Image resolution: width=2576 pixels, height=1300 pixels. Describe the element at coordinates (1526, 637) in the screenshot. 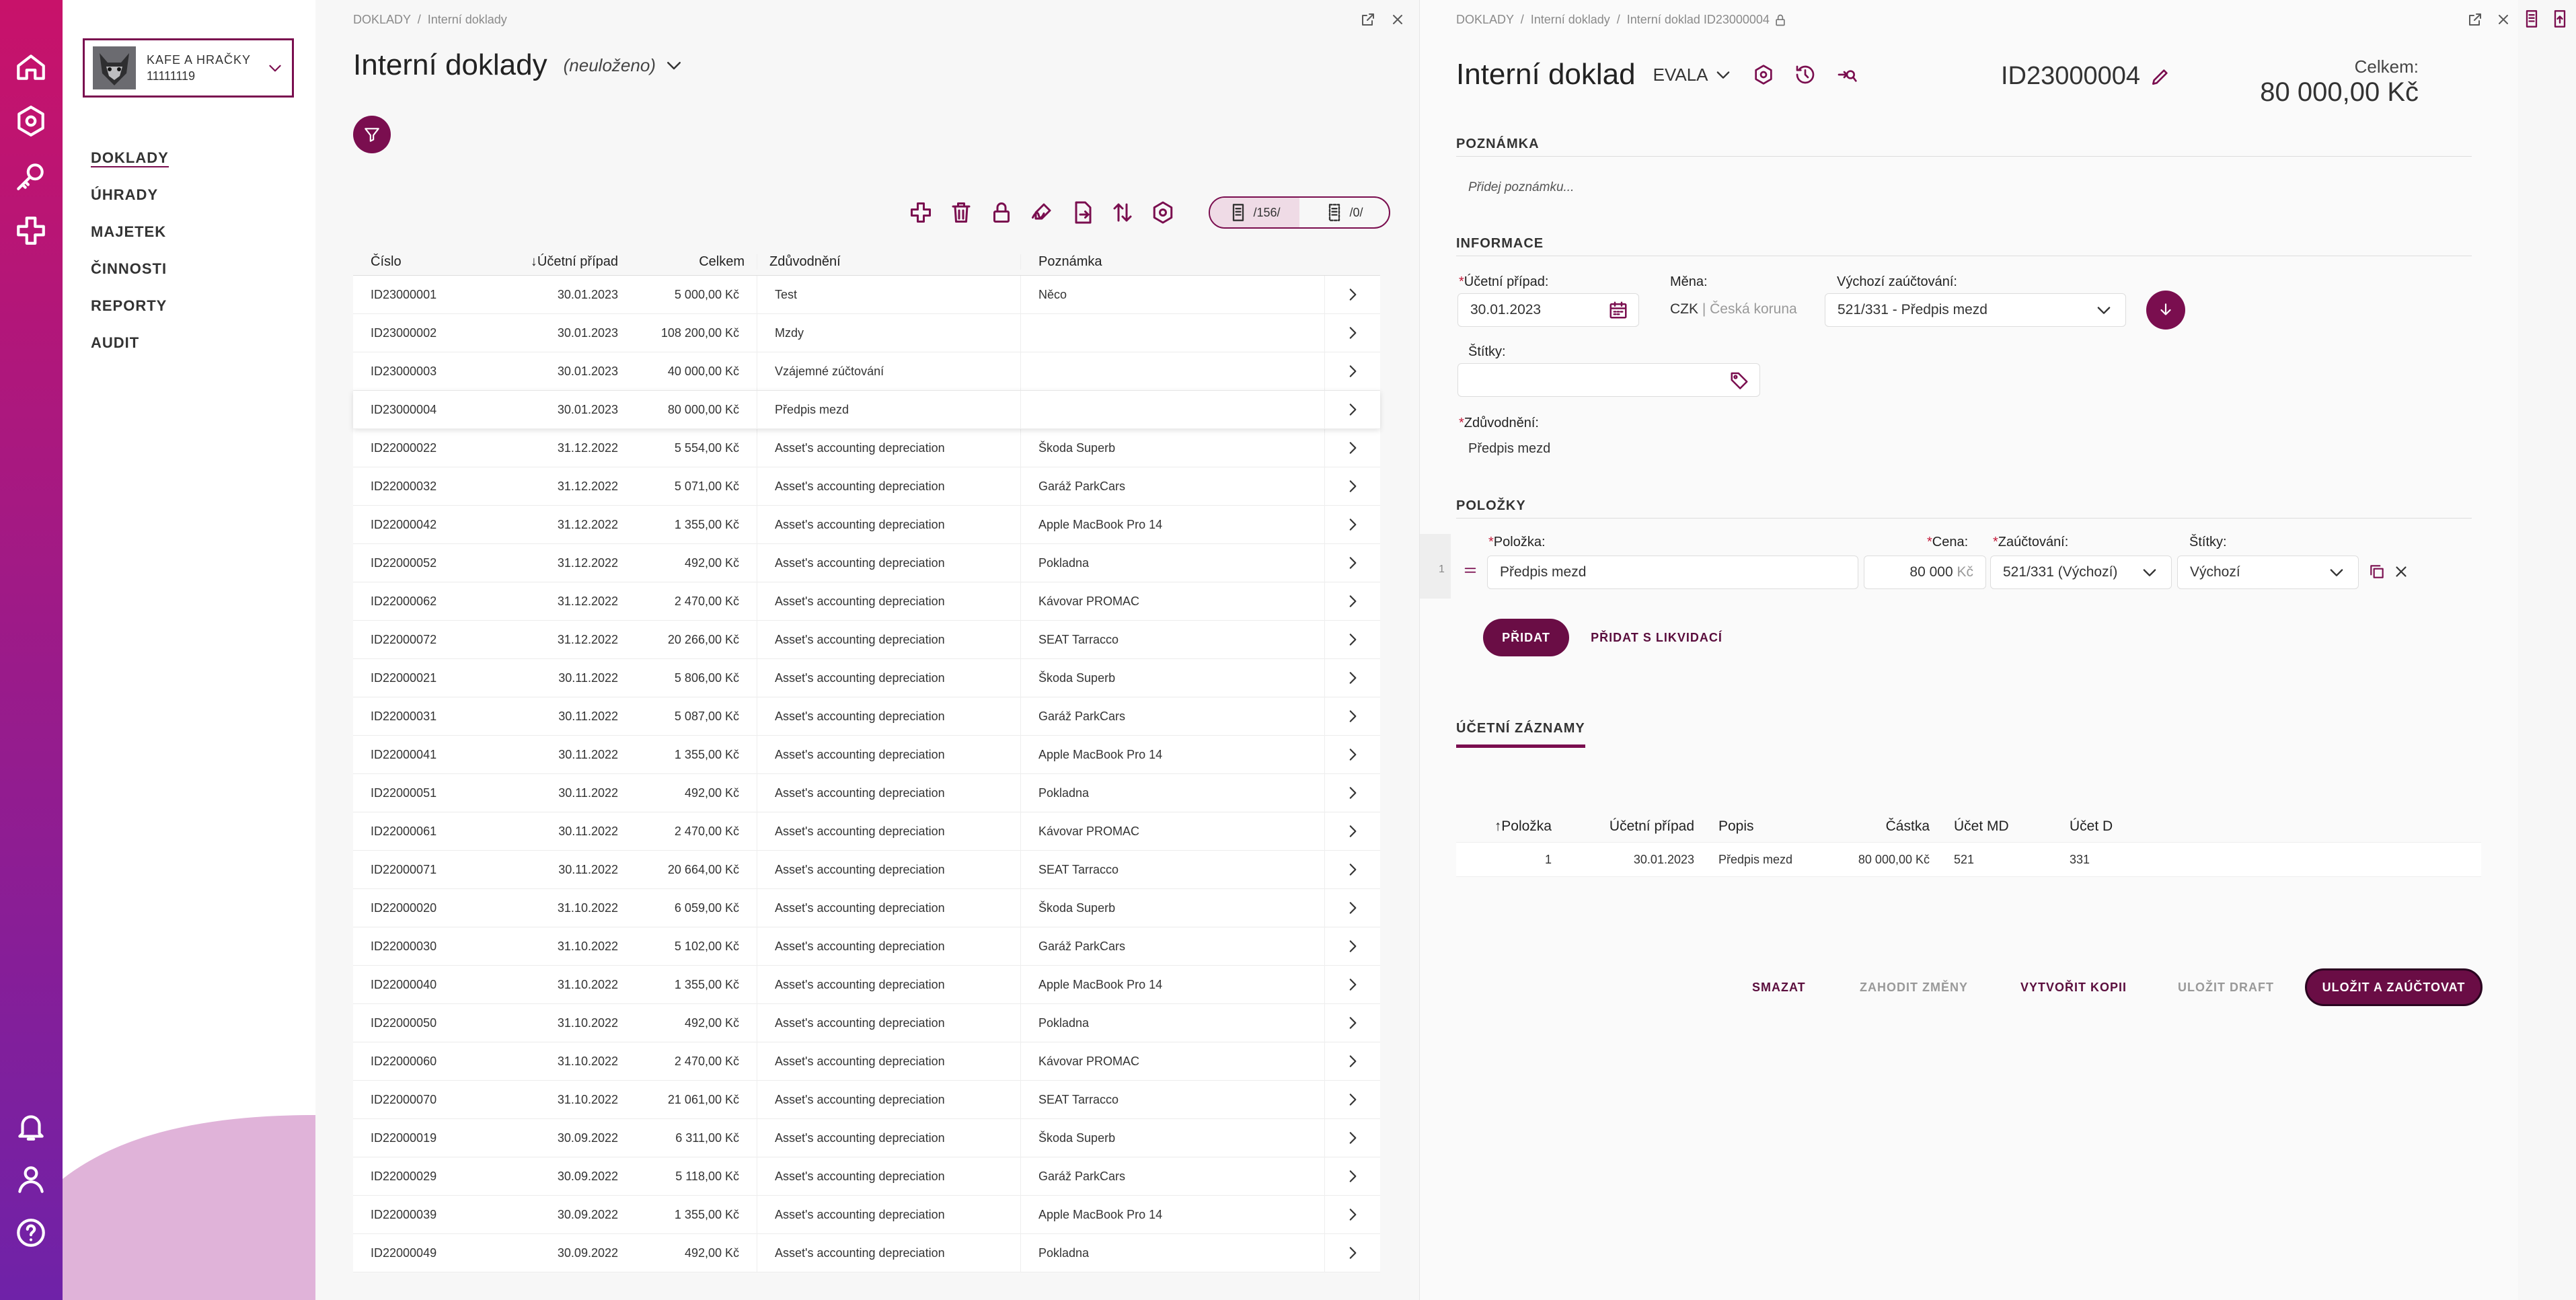

I see `add-item-button: PŘIDAT` at that location.